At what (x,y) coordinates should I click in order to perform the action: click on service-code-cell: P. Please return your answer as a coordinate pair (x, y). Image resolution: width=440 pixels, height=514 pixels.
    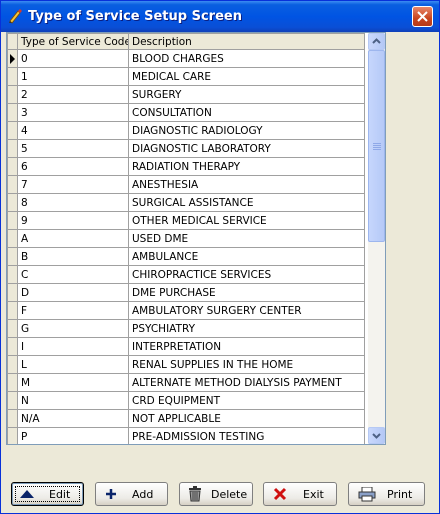
    Looking at the image, I should click on (73, 435).